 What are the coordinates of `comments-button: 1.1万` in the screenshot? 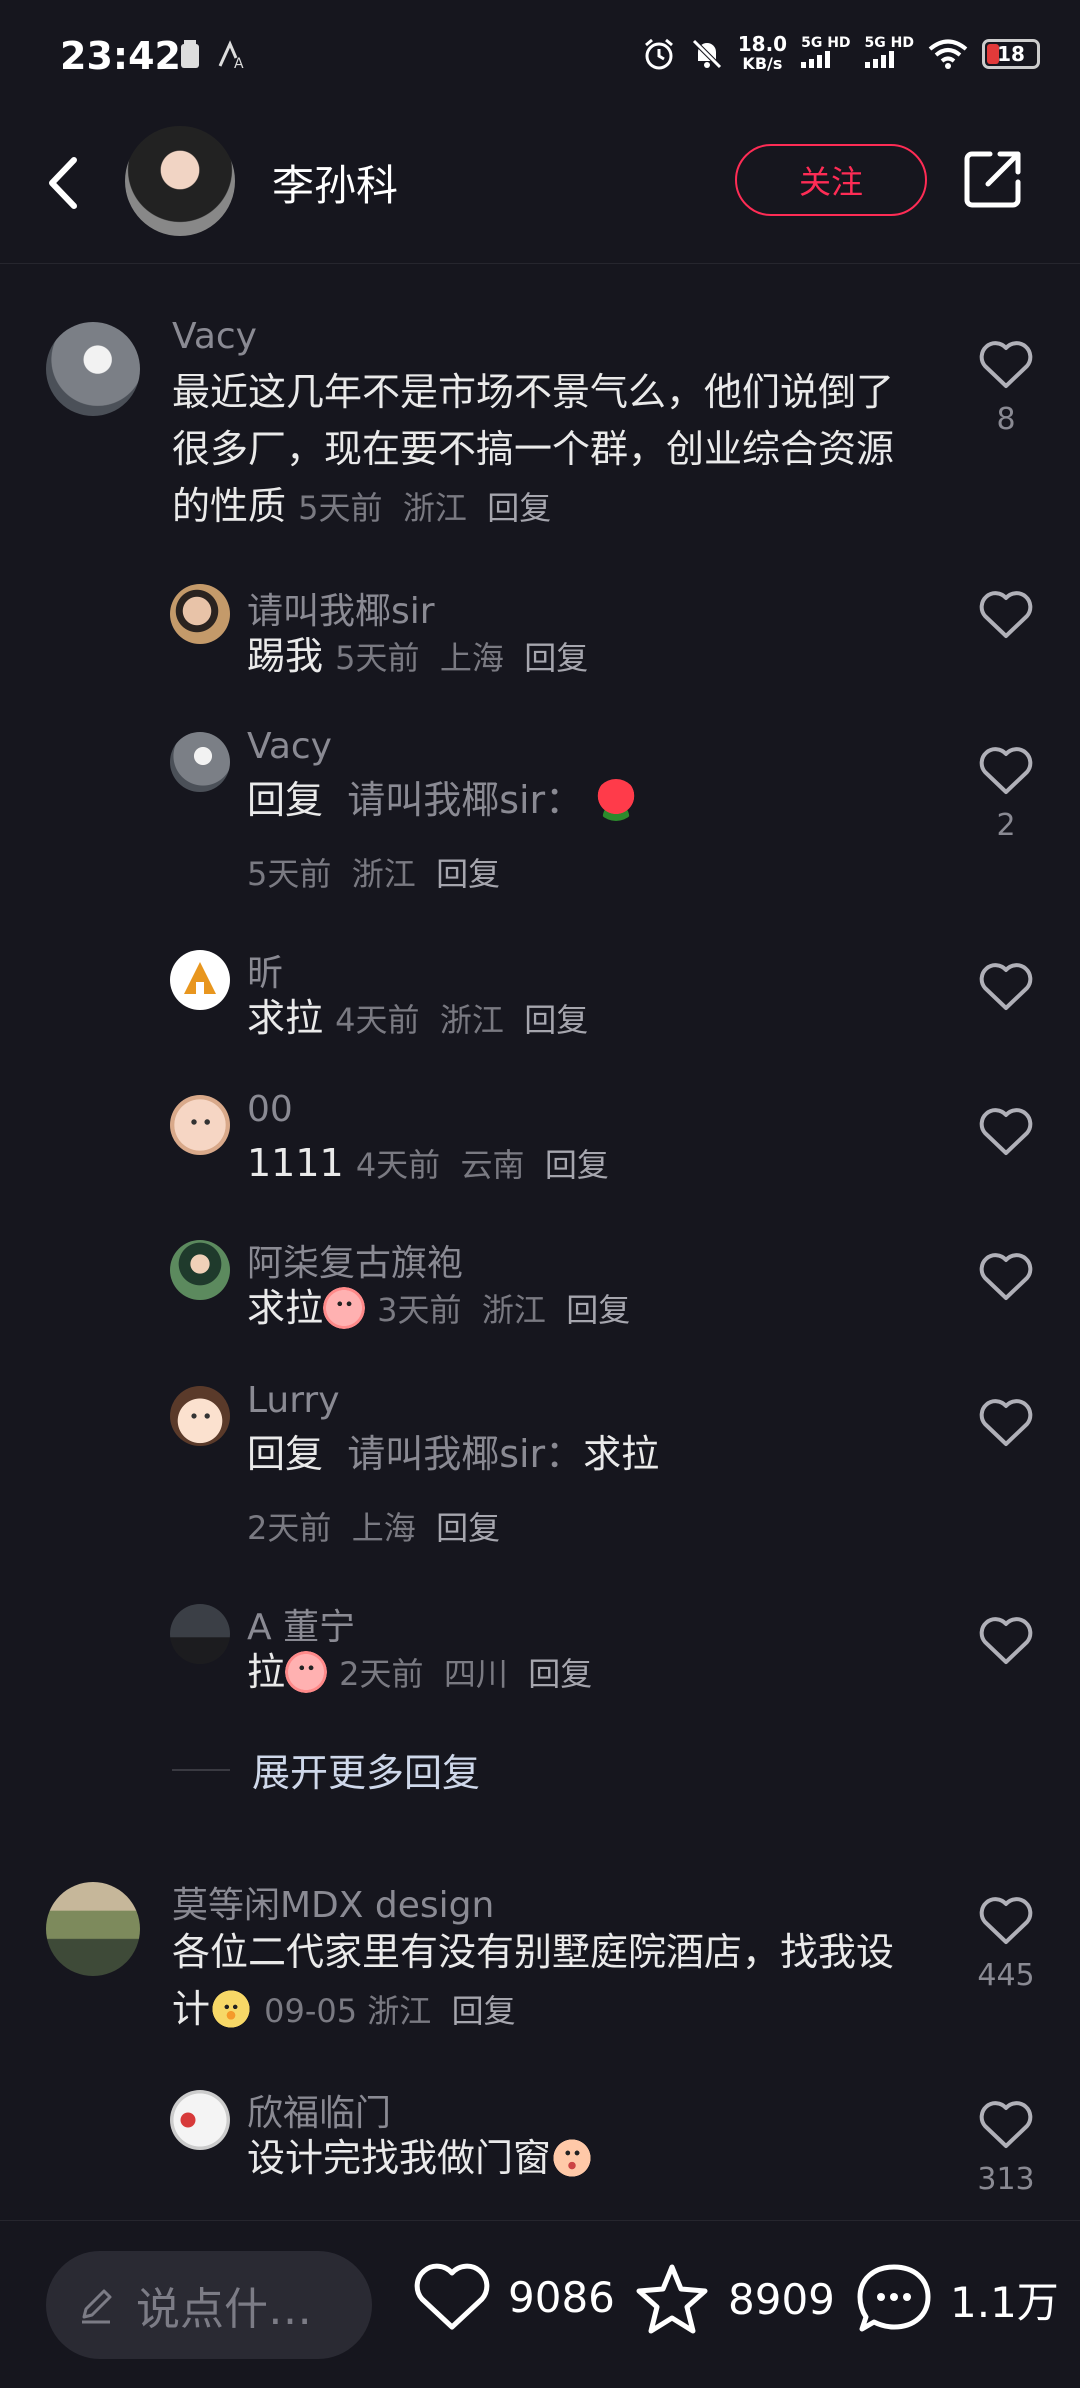 It's located at (956, 2299).